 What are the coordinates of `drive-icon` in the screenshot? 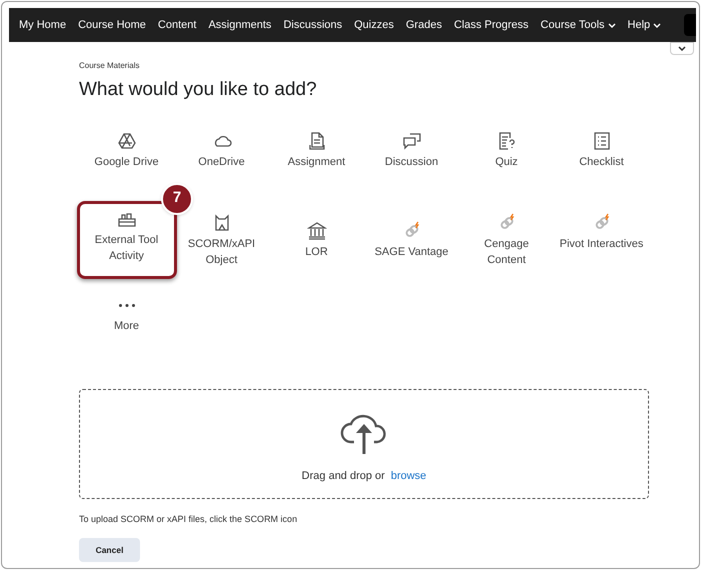 It's located at (126, 140).